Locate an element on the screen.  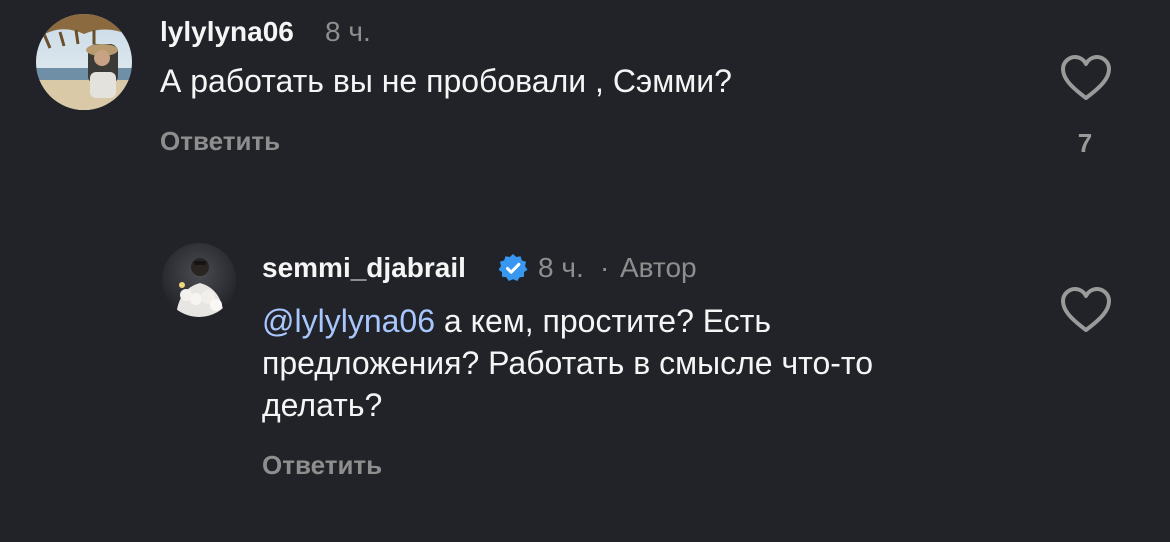
comment-text-line1: а кем, простите? Есть is located at coordinates (603, 321).